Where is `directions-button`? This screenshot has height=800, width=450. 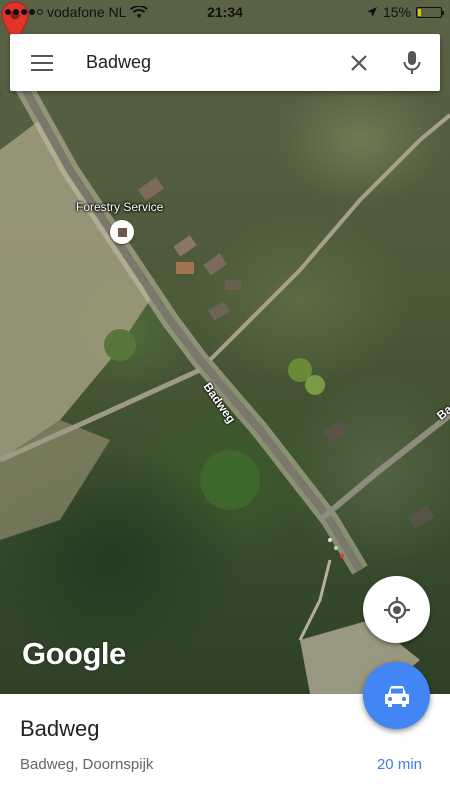
directions-button is located at coordinates (396, 695).